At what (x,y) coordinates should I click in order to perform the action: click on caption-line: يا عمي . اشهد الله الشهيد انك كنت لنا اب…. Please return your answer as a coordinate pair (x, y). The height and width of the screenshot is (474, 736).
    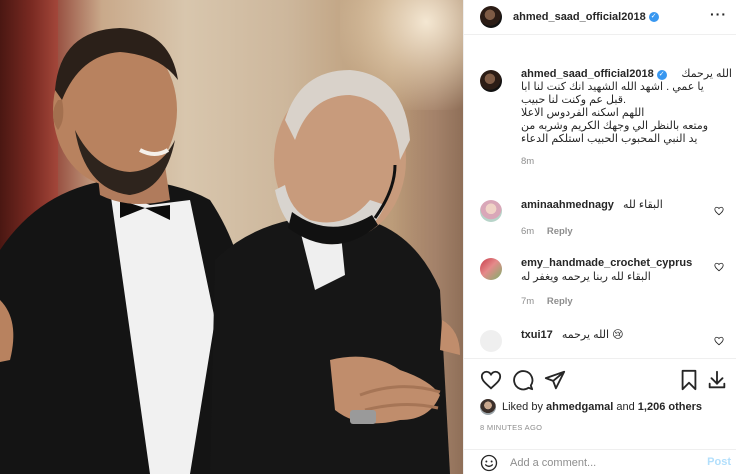
    Looking at the image, I should click on (612, 87).